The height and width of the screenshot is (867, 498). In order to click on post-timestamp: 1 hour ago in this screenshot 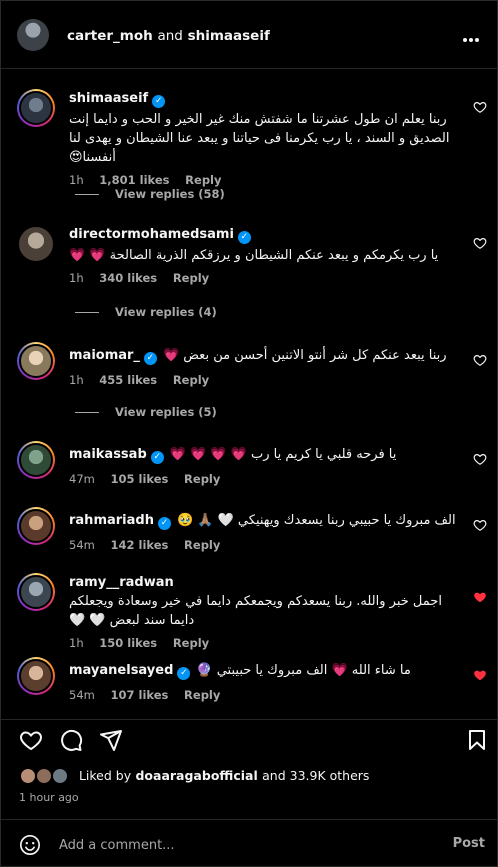, I will do `click(49, 797)`.